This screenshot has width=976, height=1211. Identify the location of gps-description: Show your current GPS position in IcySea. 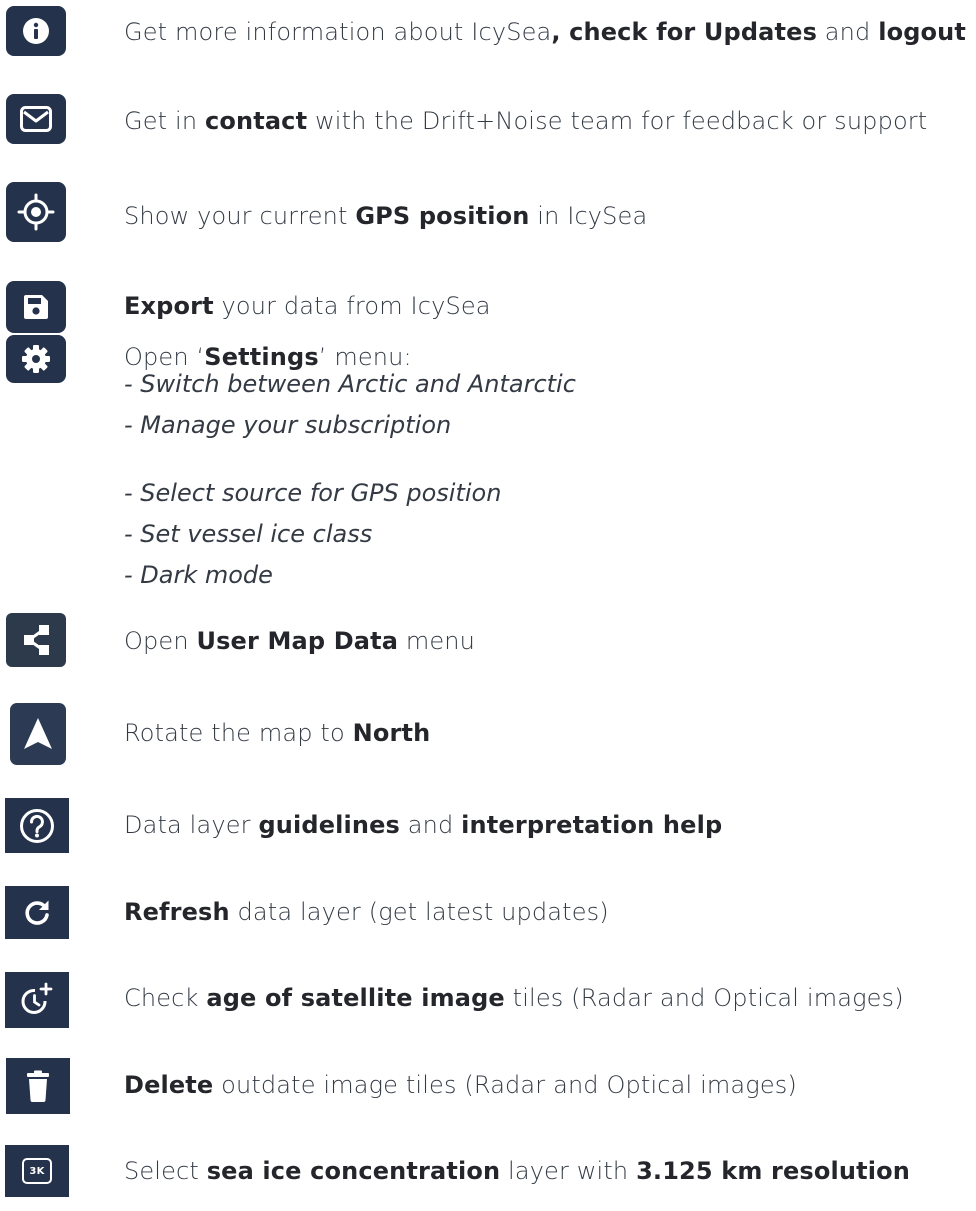
(386, 216).